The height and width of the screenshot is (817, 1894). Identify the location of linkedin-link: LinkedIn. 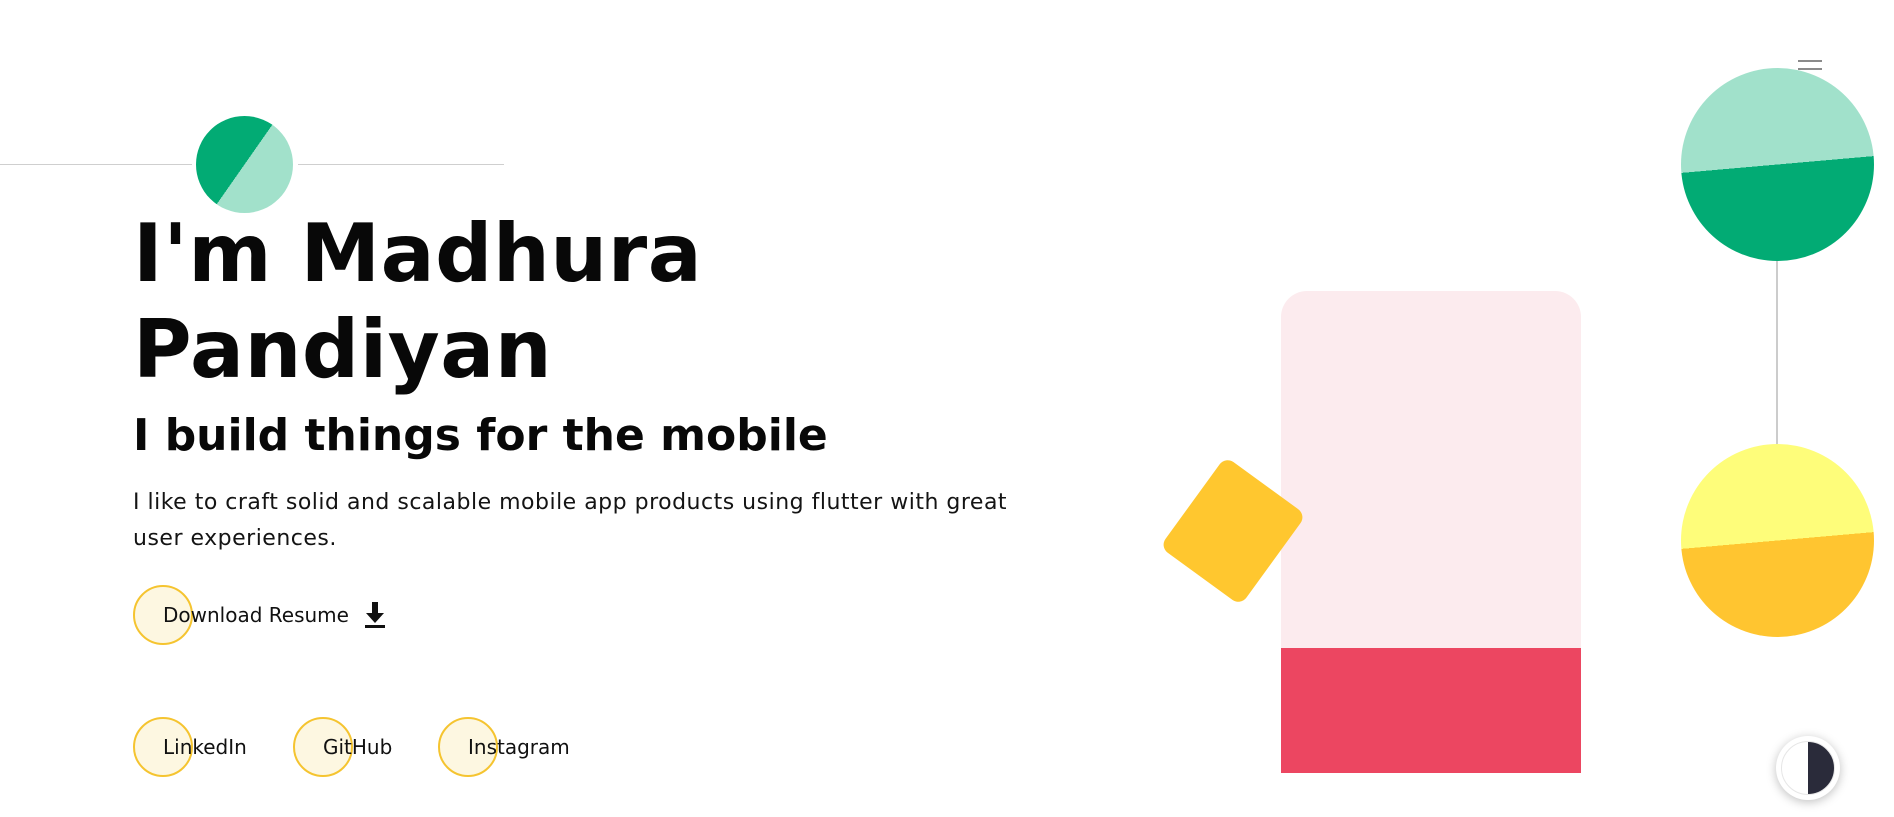
(190, 747).